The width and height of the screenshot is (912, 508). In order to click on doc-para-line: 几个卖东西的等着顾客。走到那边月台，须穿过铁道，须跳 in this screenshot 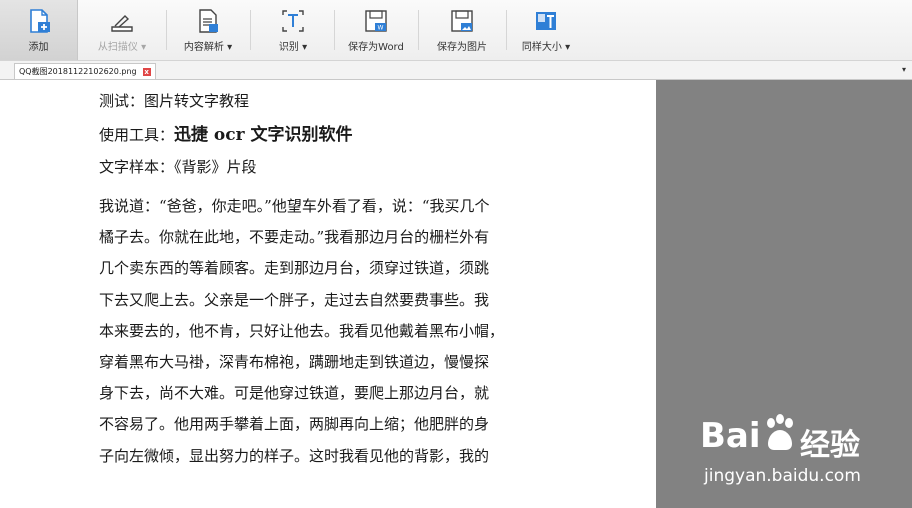, I will do `click(294, 268)`.